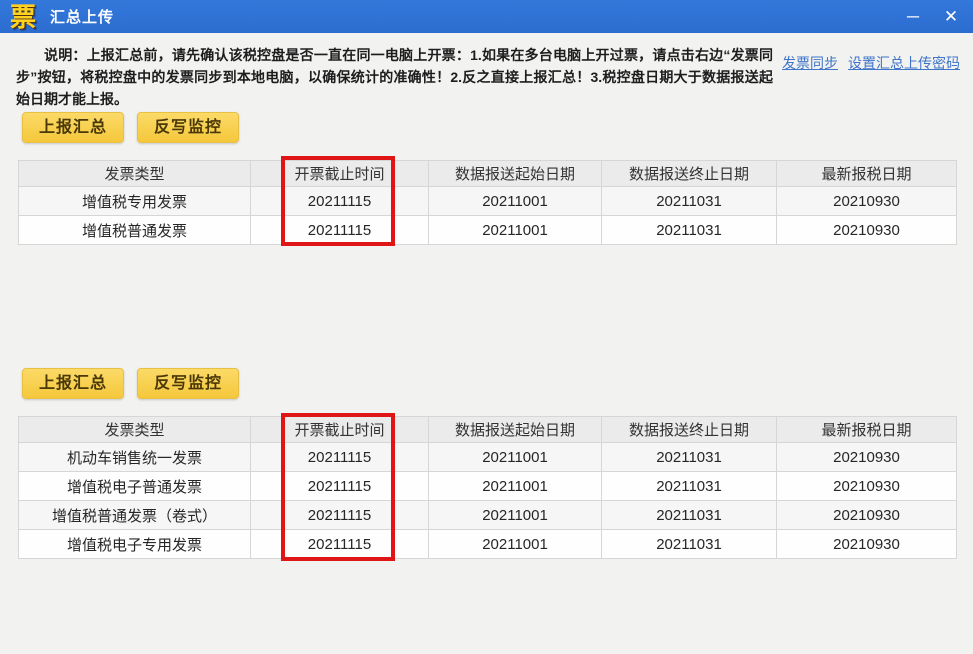 The image size is (973, 654). I want to click on cell-invoice-type: 增值税普通发票, so click(134, 230).